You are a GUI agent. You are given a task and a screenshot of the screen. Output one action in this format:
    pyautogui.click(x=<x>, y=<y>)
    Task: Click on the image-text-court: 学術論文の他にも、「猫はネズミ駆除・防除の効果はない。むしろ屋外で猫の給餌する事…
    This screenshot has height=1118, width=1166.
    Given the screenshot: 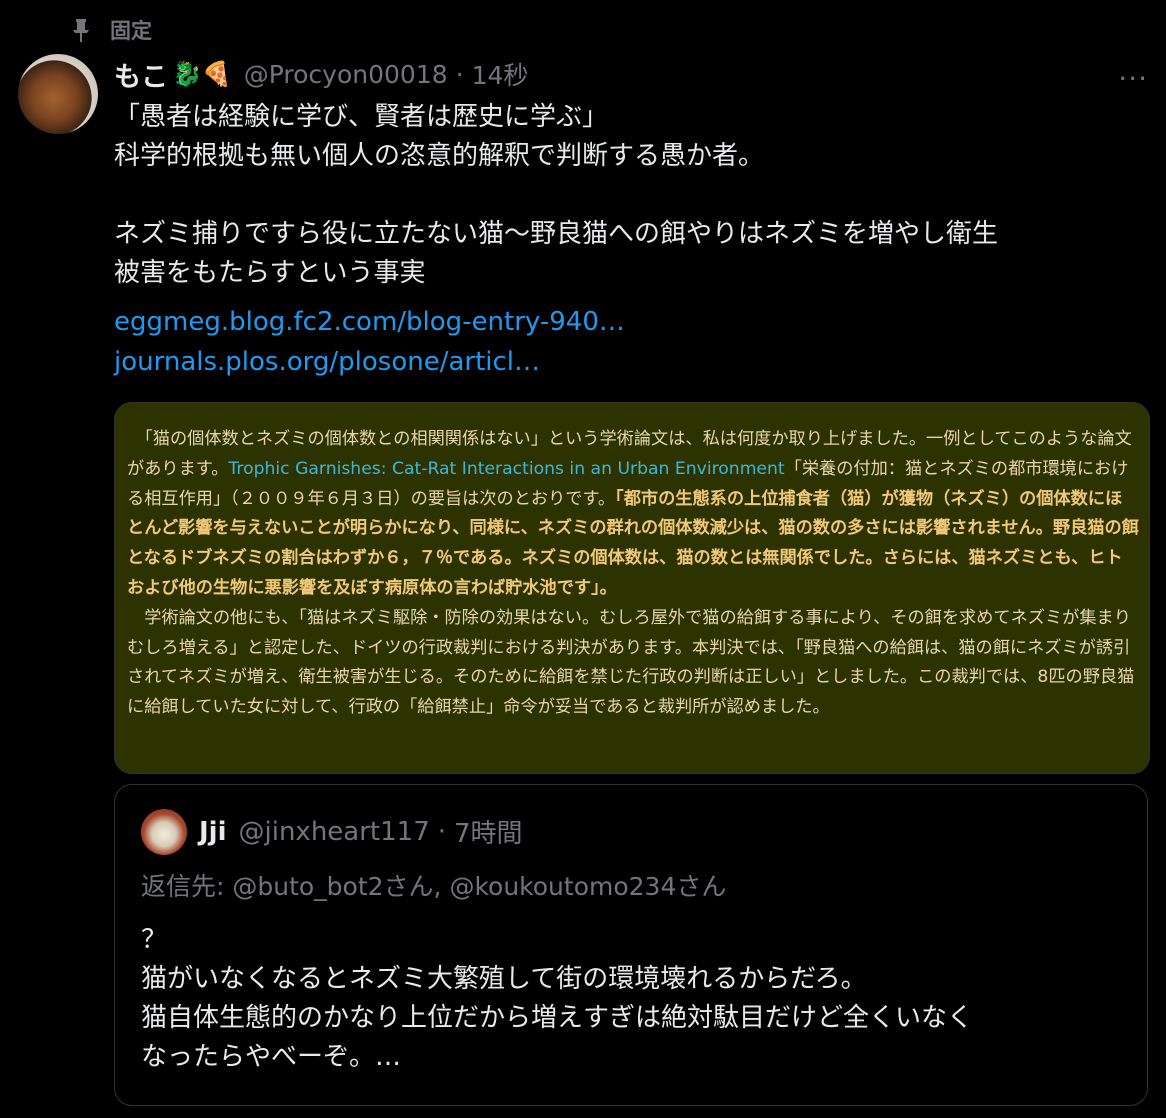 What is the action you would take?
    pyautogui.click(x=631, y=662)
    